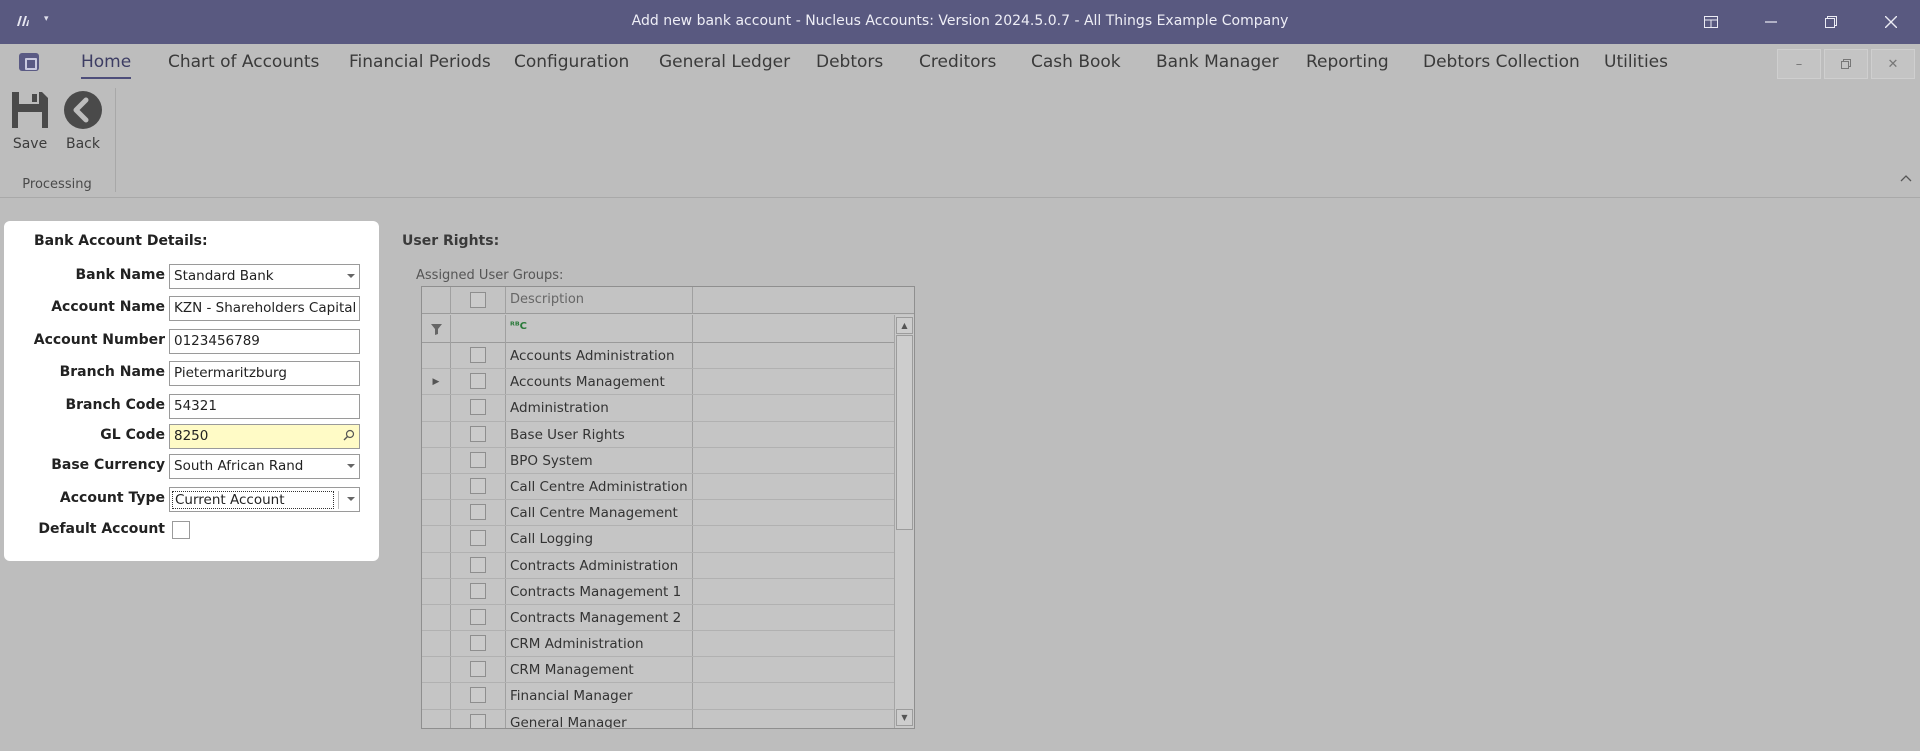 Image resolution: width=1920 pixels, height=751 pixels. I want to click on branch-code-field: 54321, so click(264, 406).